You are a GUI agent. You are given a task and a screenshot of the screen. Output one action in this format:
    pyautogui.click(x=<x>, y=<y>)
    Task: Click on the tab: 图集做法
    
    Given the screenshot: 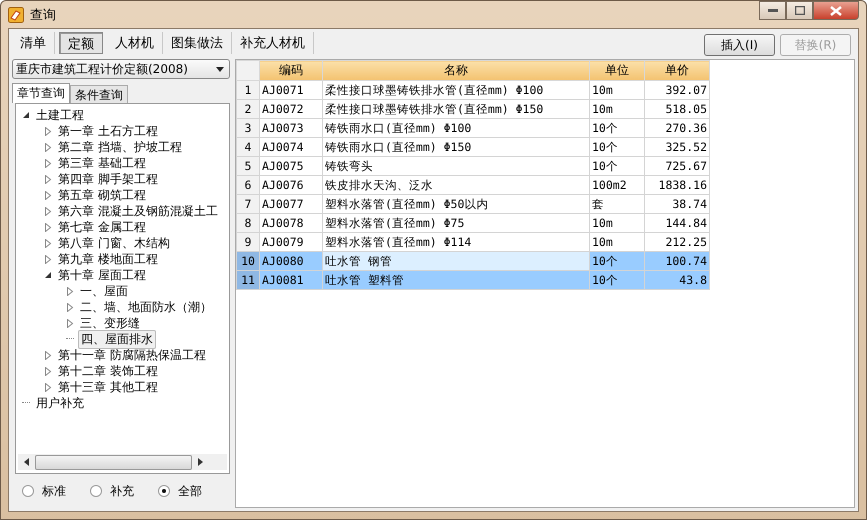 What is the action you would take?
    pyautogui.click(x=197, y=43)
    